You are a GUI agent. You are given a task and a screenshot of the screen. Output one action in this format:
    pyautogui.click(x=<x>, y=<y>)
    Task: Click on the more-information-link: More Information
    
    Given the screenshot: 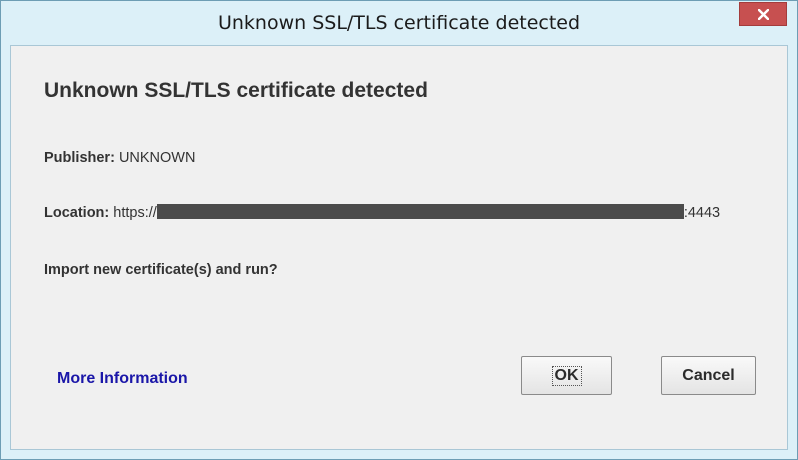 What is the action you would take?
    pyautogui.click(x=122, y=379)
    